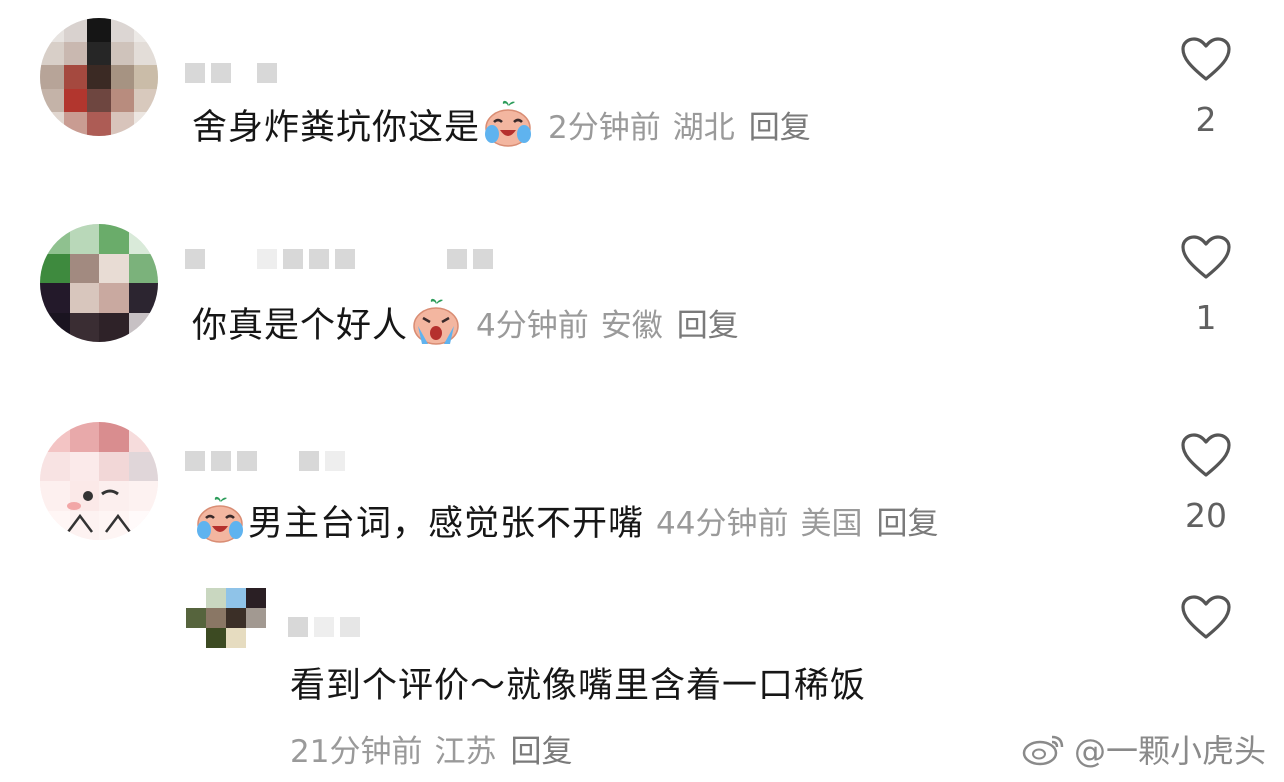 The image size is (1284, 782). Describe the element at coordinates (1206, 88) in the screenshot. I see `like-button: 2` at that location.